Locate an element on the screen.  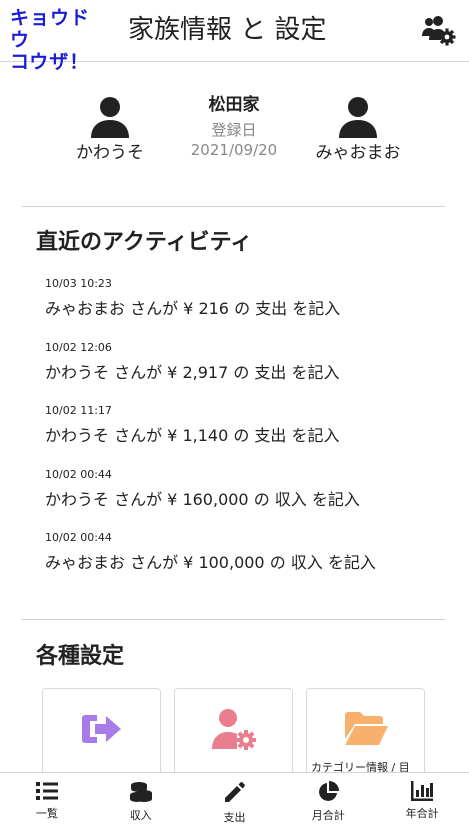
page-title: 家族情報 と 設定 is located at coordinates (227, 30).